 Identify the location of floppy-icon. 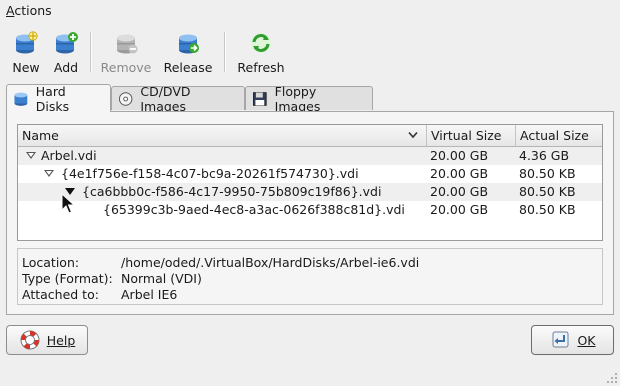
(260, 98).